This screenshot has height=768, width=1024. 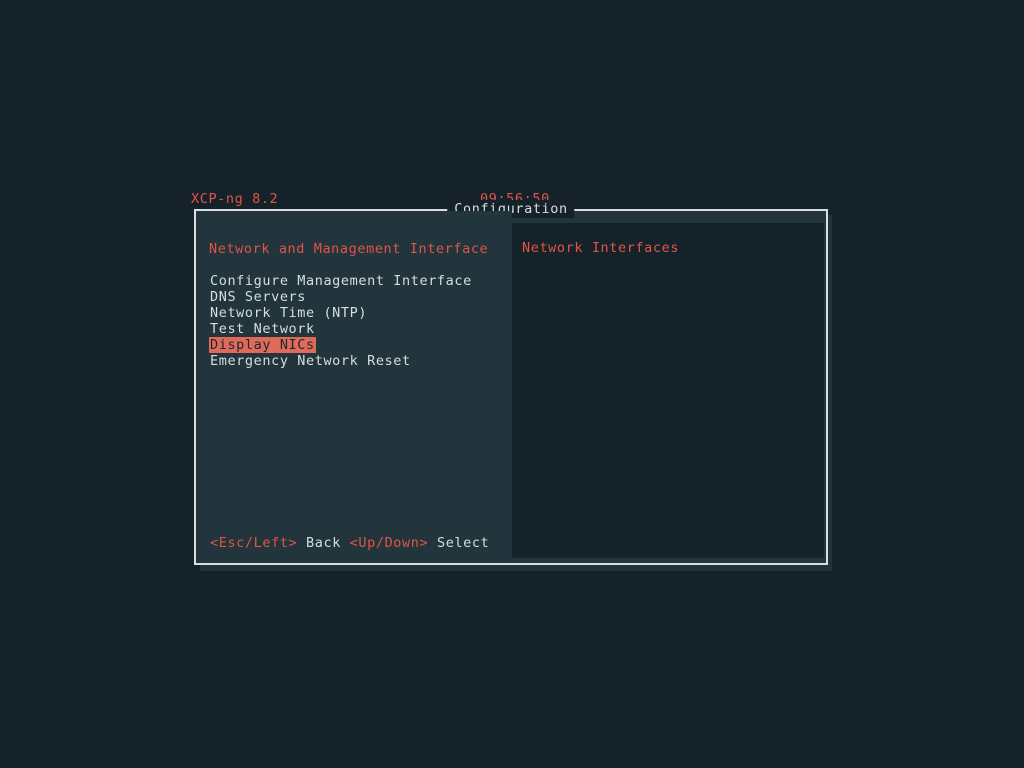 I want to click on back-key-label, so click(x=301, y=543).